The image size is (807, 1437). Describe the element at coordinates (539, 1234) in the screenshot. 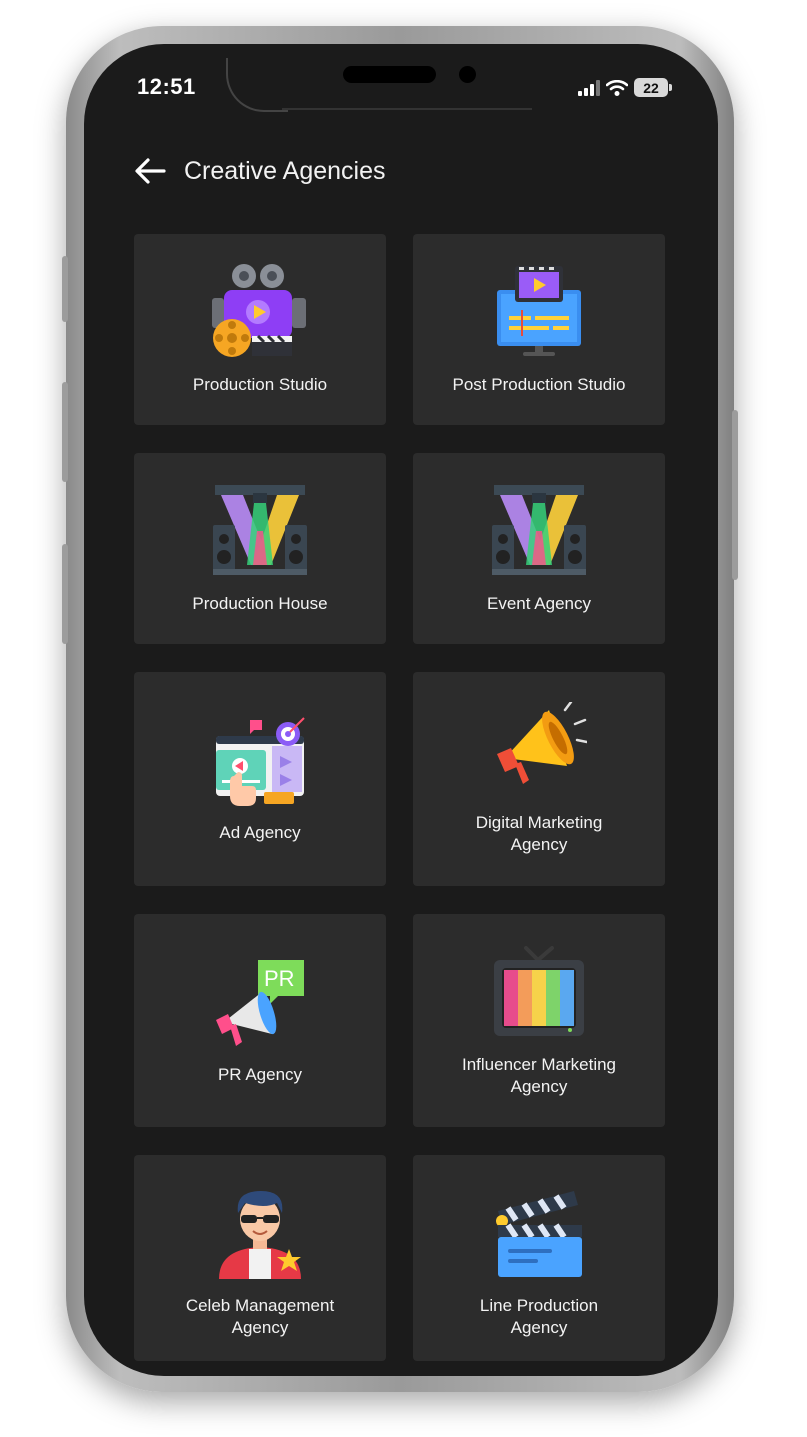

I see `clapperboard-icon` at that location.